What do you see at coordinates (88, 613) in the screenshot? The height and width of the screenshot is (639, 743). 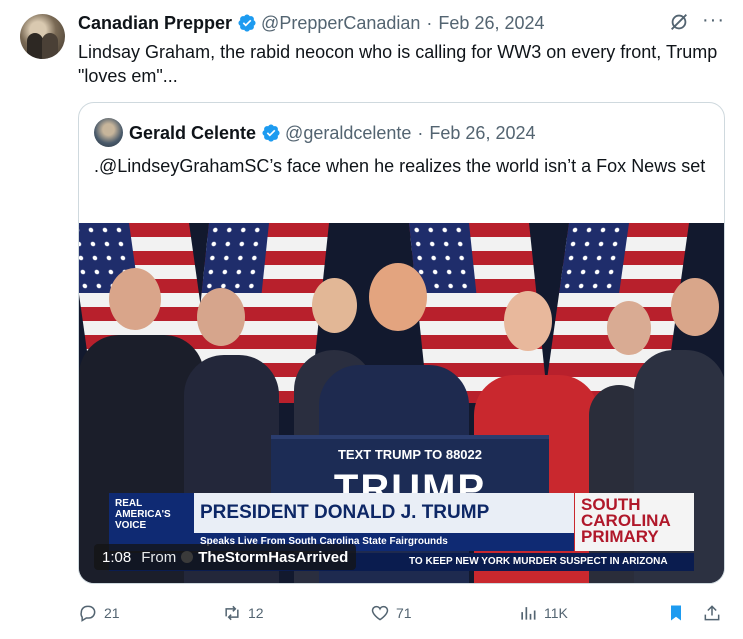 I see `reply-icon` at bounding box center [88, 613].